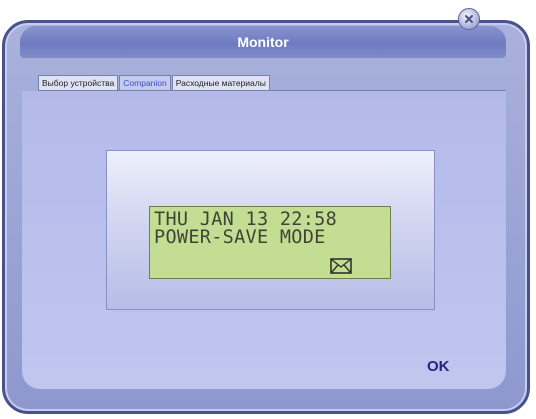  Describe the element at coordinates (438, 366) in the screenshot. I see `ok-button: OK` at that location.